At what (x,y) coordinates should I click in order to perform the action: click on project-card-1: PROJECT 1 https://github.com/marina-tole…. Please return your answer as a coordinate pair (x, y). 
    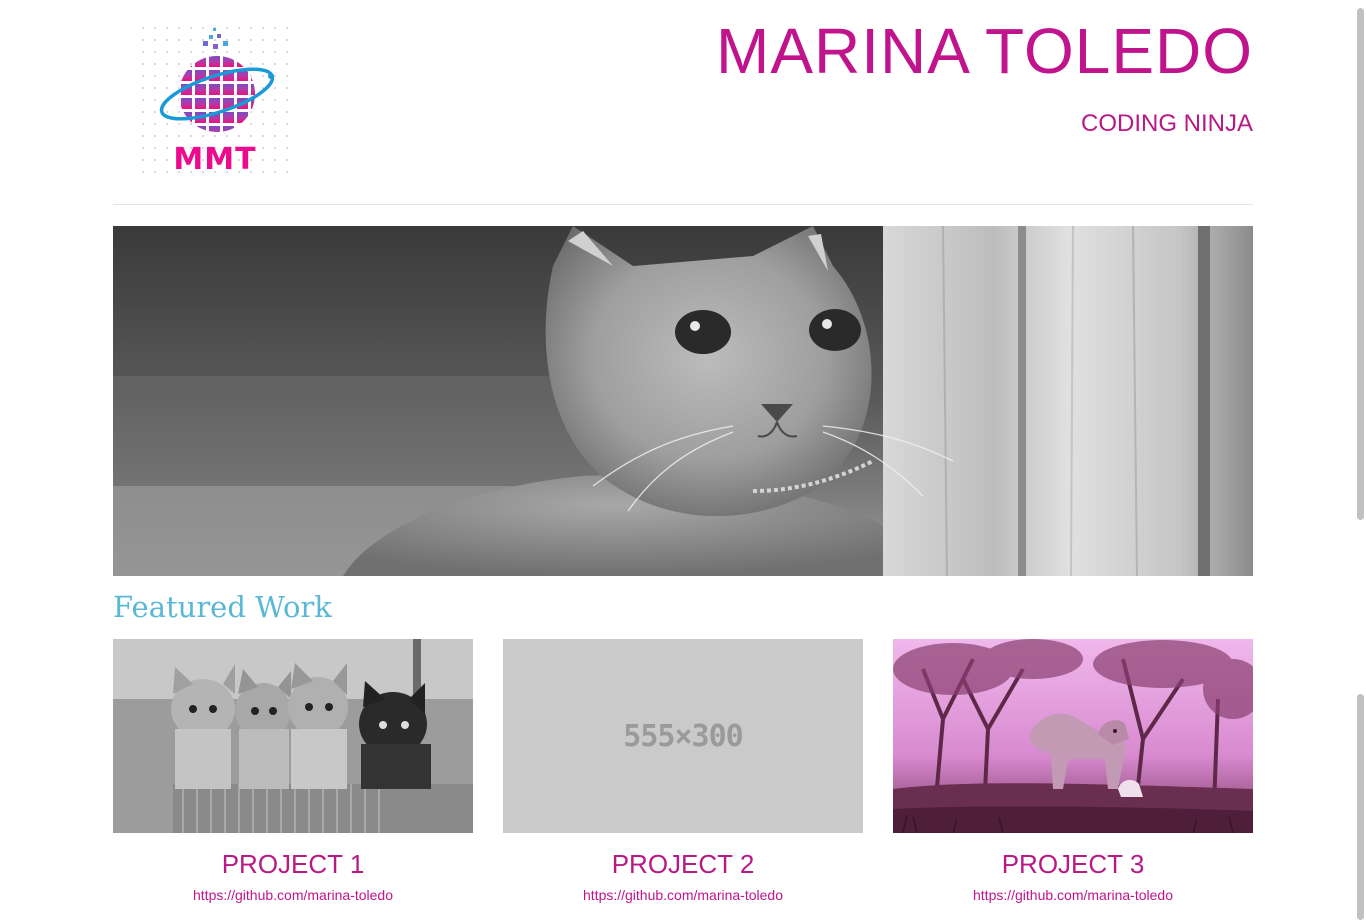
    Looking at the image, I should click on (293, 771).